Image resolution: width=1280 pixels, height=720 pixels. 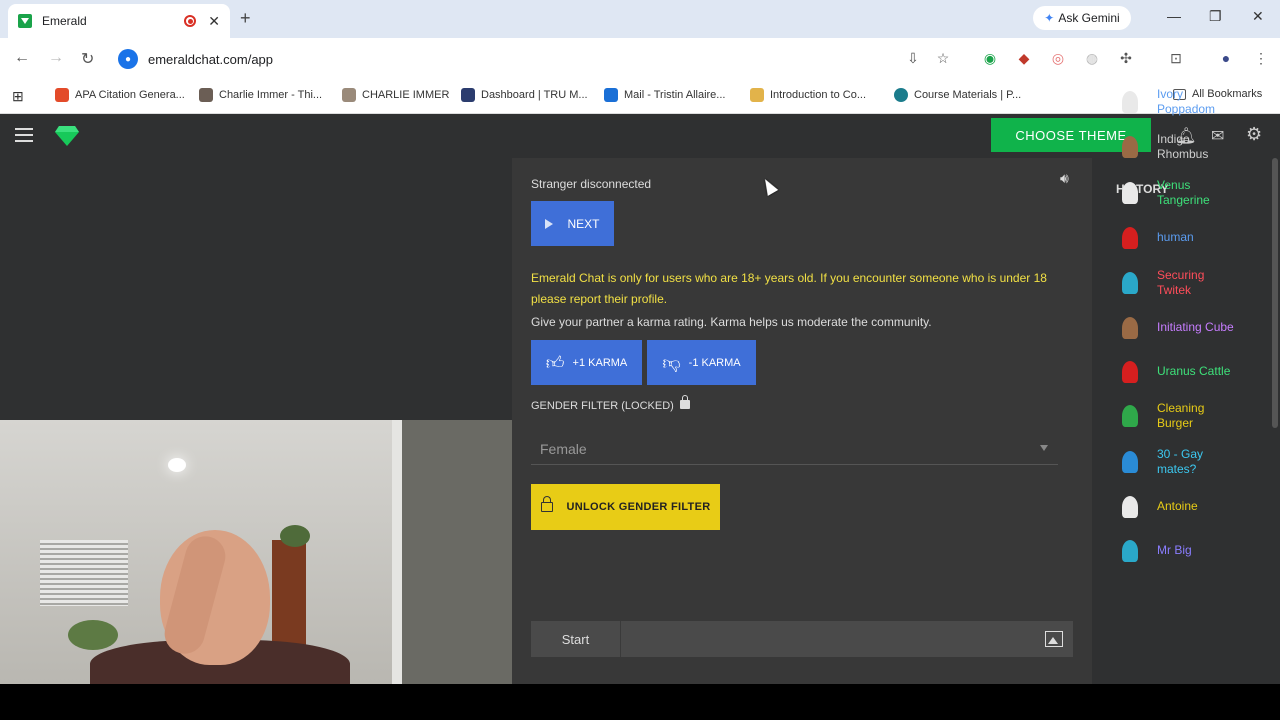 I want to click on chat-input-bar: Start, so click(x=802, y=639).